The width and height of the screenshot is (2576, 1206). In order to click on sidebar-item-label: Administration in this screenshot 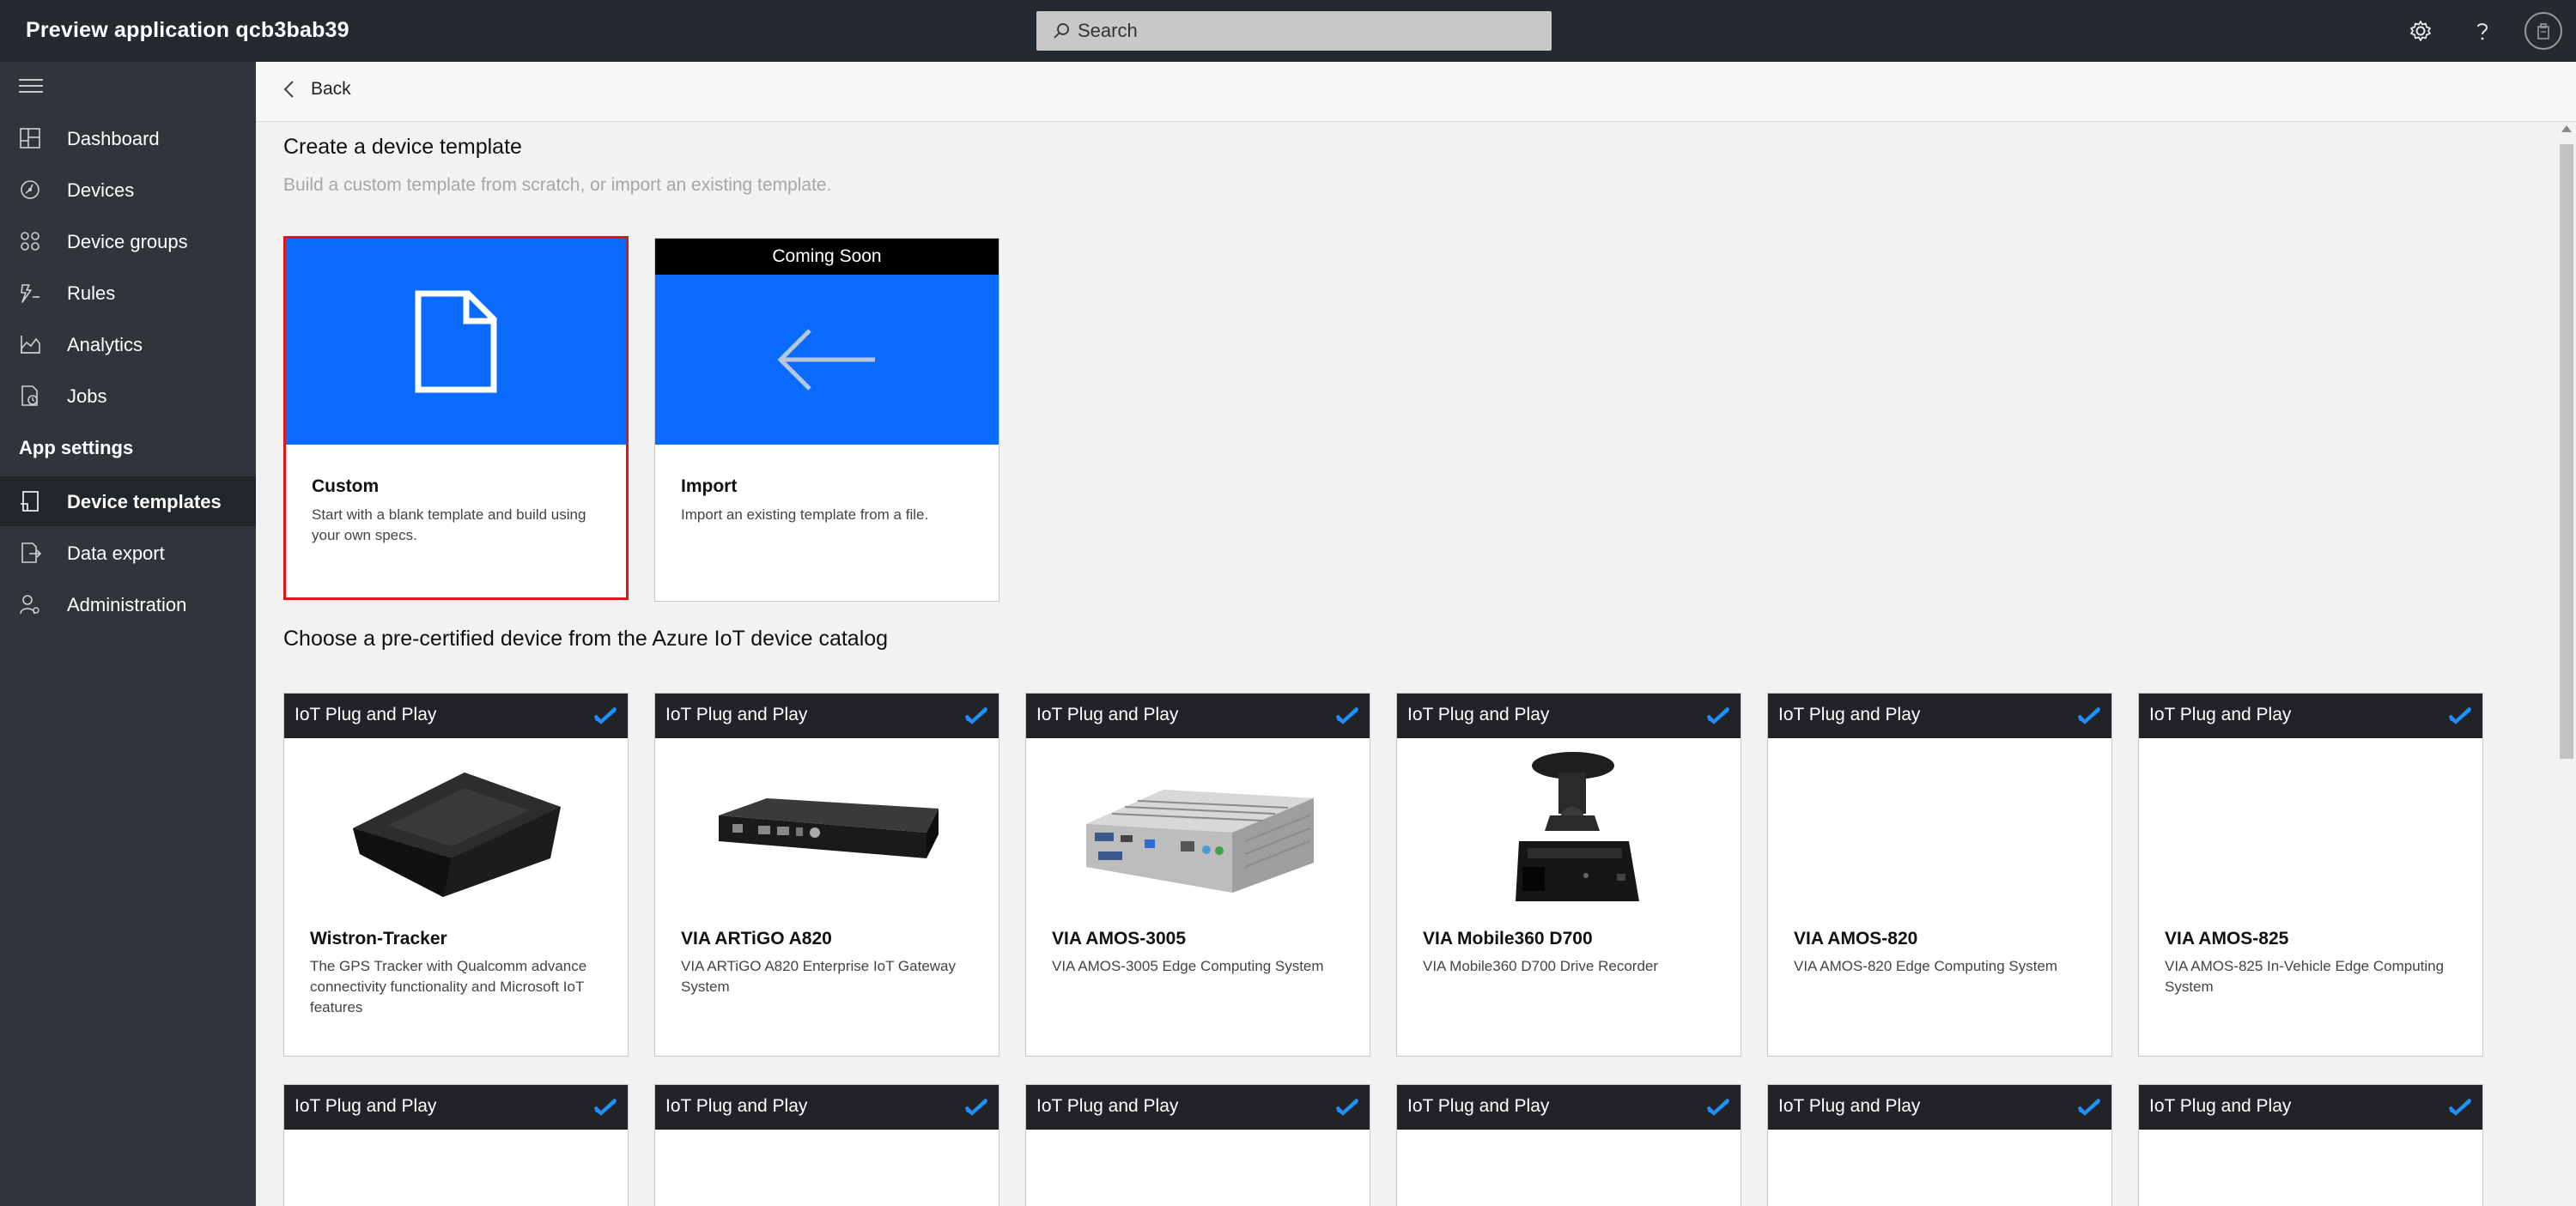, I will do `click(127, 604)`.